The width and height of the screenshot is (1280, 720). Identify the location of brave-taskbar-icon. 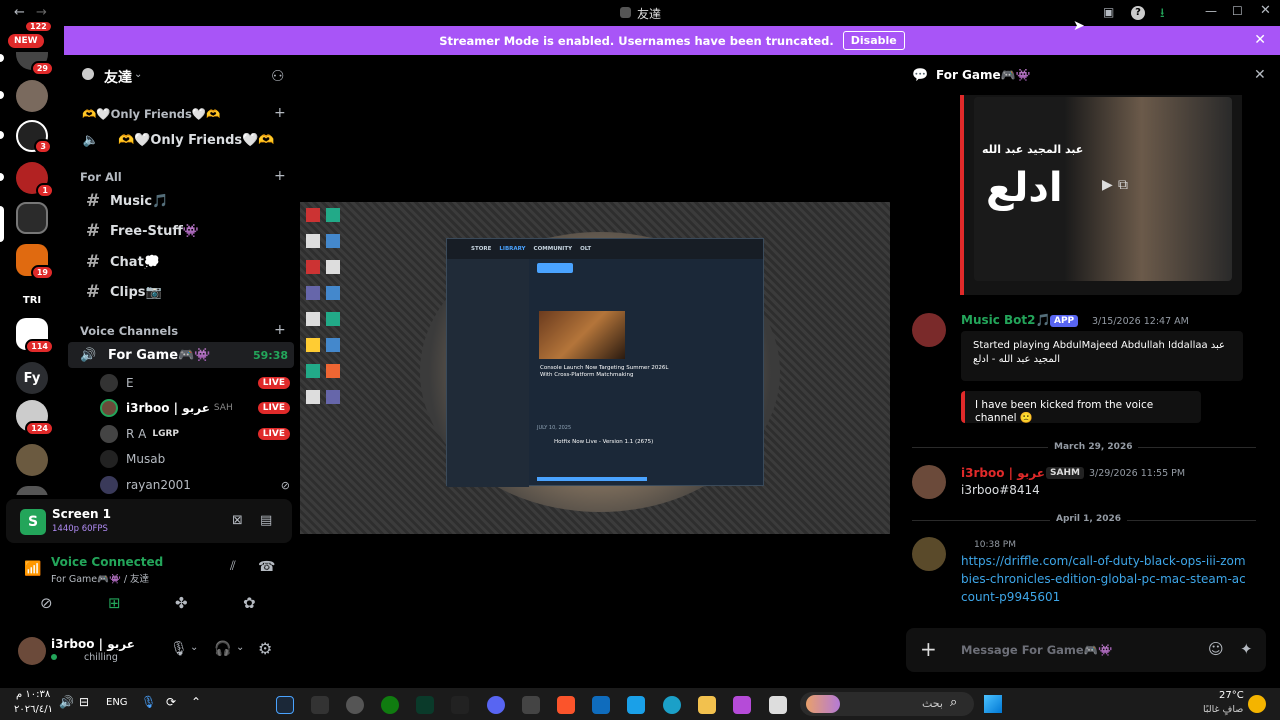
(566, 705).